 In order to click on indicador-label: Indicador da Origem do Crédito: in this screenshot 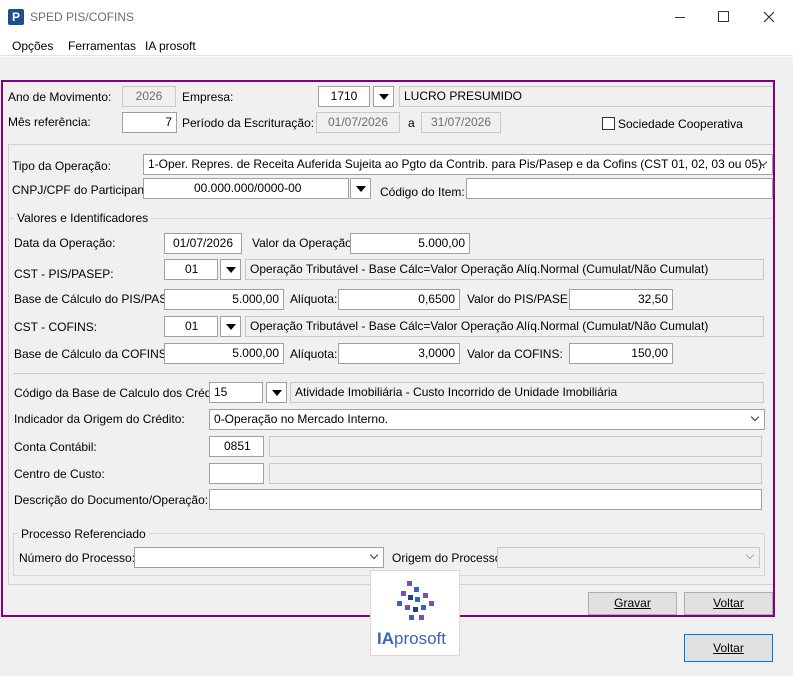, I will do `click(99, 419)`.